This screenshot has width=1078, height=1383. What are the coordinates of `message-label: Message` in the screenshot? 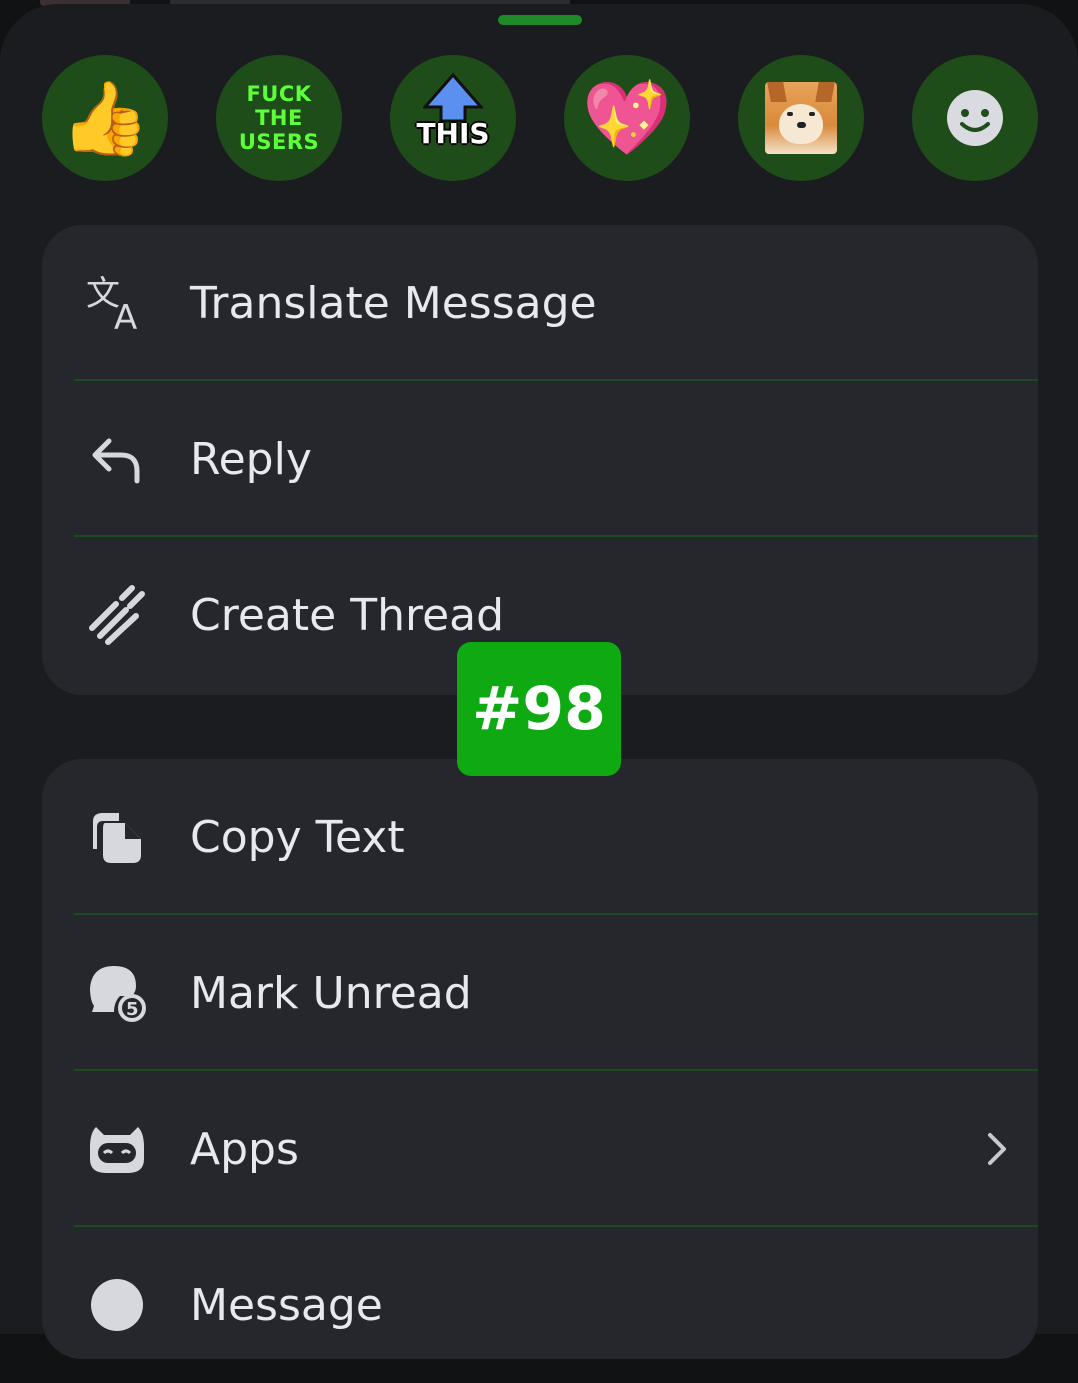 It's located at (286, 1305).